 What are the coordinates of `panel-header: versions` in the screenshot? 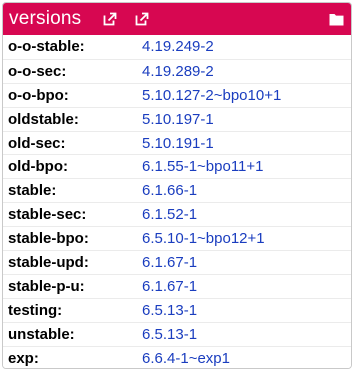 It's located at (177, 19).